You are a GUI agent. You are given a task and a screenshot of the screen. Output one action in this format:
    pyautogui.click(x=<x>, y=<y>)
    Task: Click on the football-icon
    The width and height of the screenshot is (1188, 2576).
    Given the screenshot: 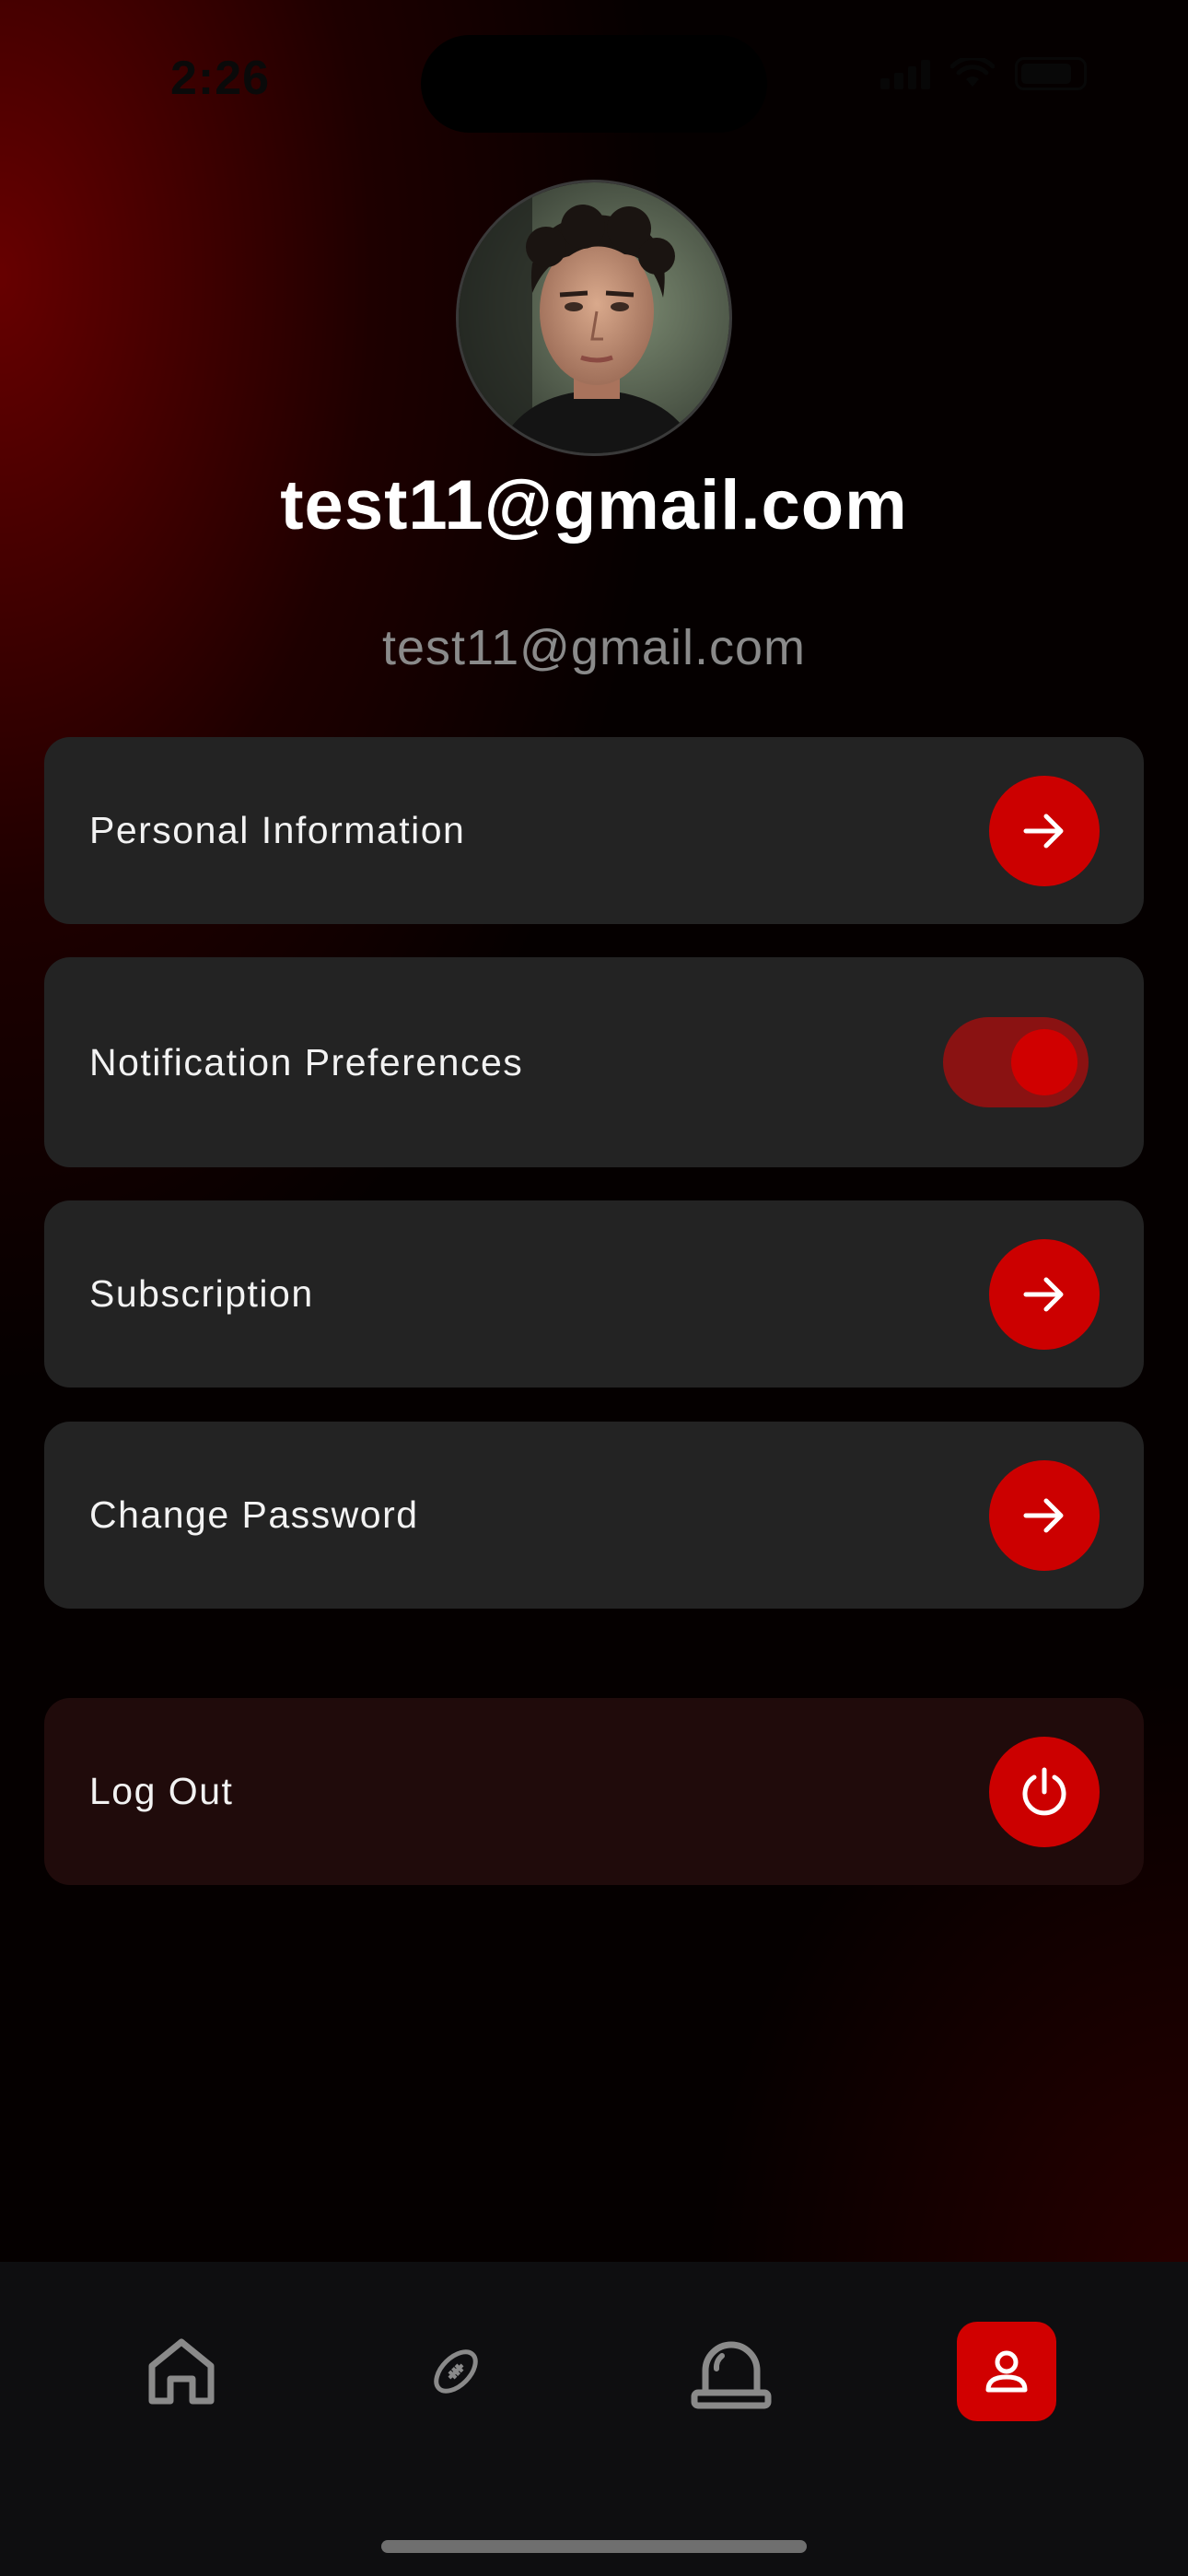 What is the action you would take?
    pyautogui.click(x=456, y=2371)
    